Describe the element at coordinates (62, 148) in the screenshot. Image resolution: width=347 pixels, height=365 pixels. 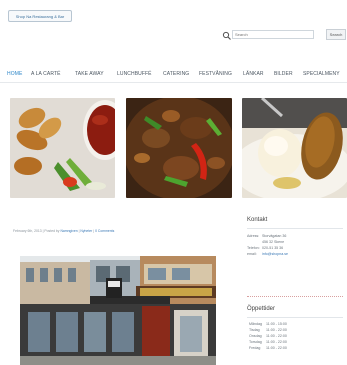
I see `food-image-spring-rolls` at that location.